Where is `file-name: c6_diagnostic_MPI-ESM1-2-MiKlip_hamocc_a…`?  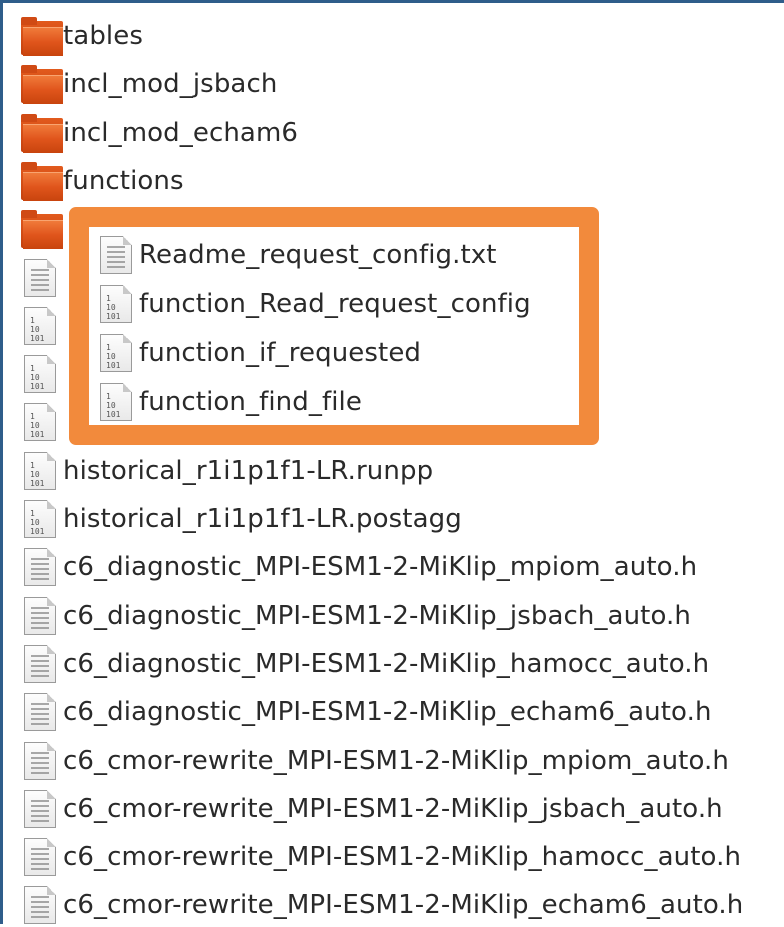
file-name: c6_diagnostic_MPI-ESM1-2-MiKlip_hamocc_a… is located at coordinates (386, 663).